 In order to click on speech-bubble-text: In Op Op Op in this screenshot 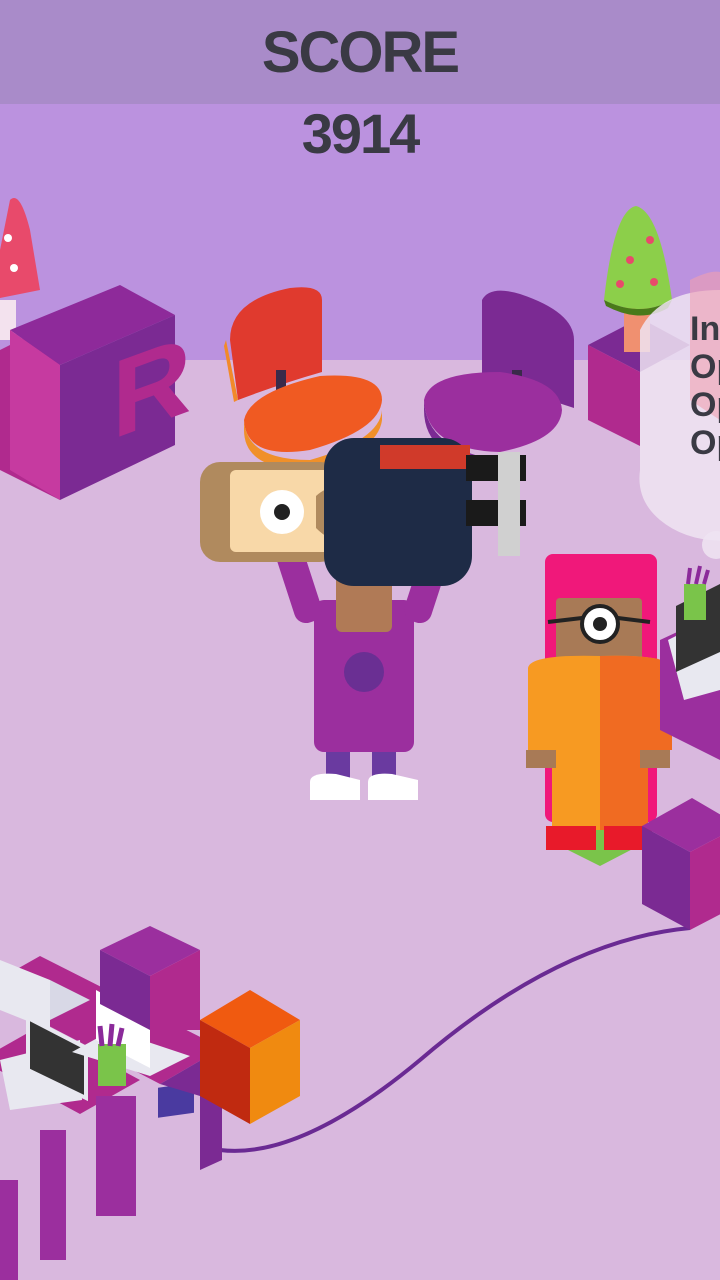, I will do `click(705, 386)`.